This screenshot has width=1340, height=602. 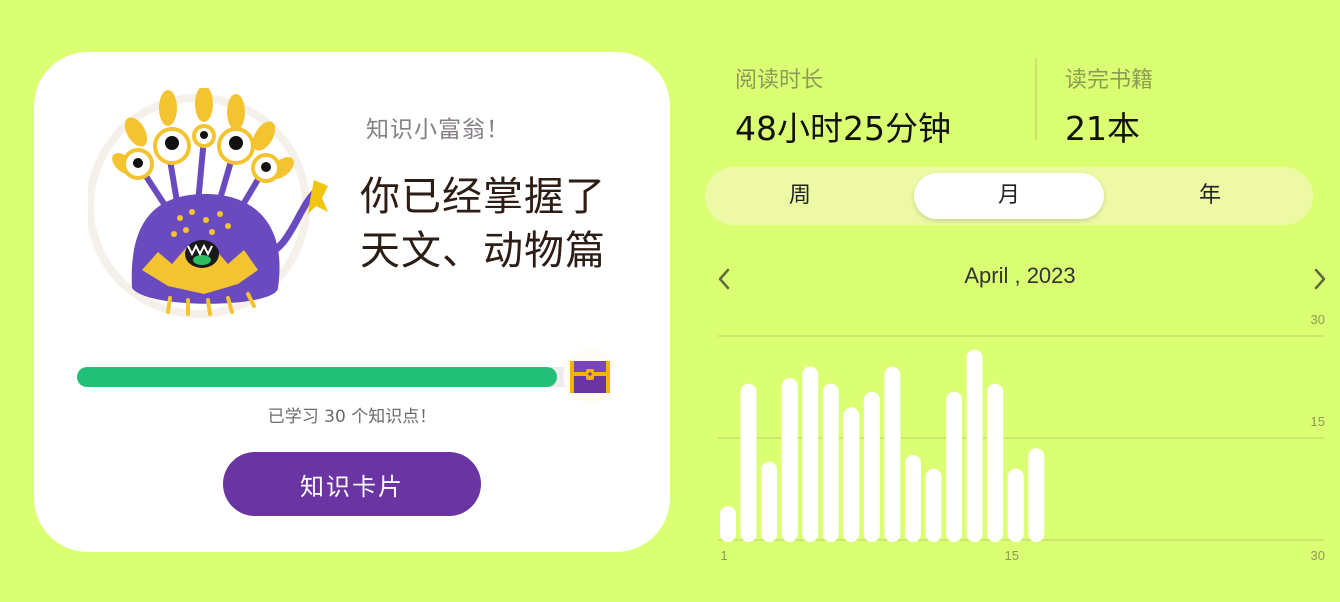 I want to click on tab-year: 年, so click(x=1210, y=196).